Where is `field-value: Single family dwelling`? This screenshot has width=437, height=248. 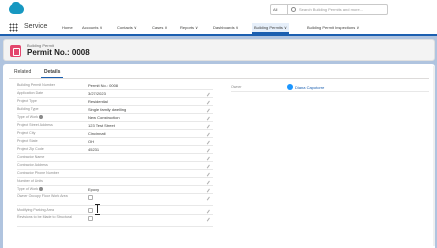 field-value: Single family dwelling is located at coordinates (107, 109).